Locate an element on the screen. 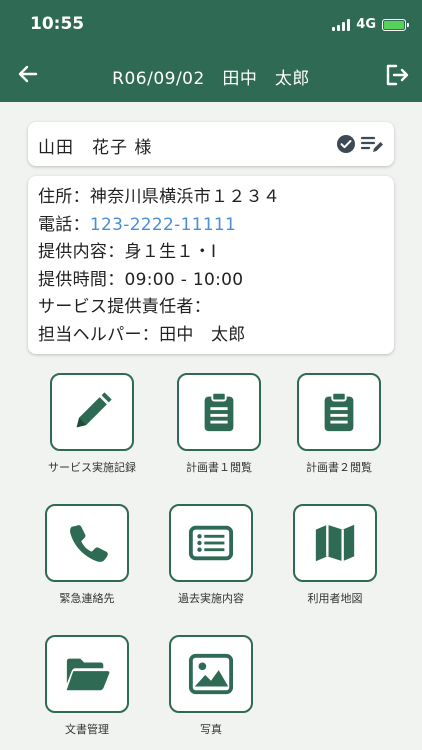  edit-note-icon is located at coordinates (372, 144).